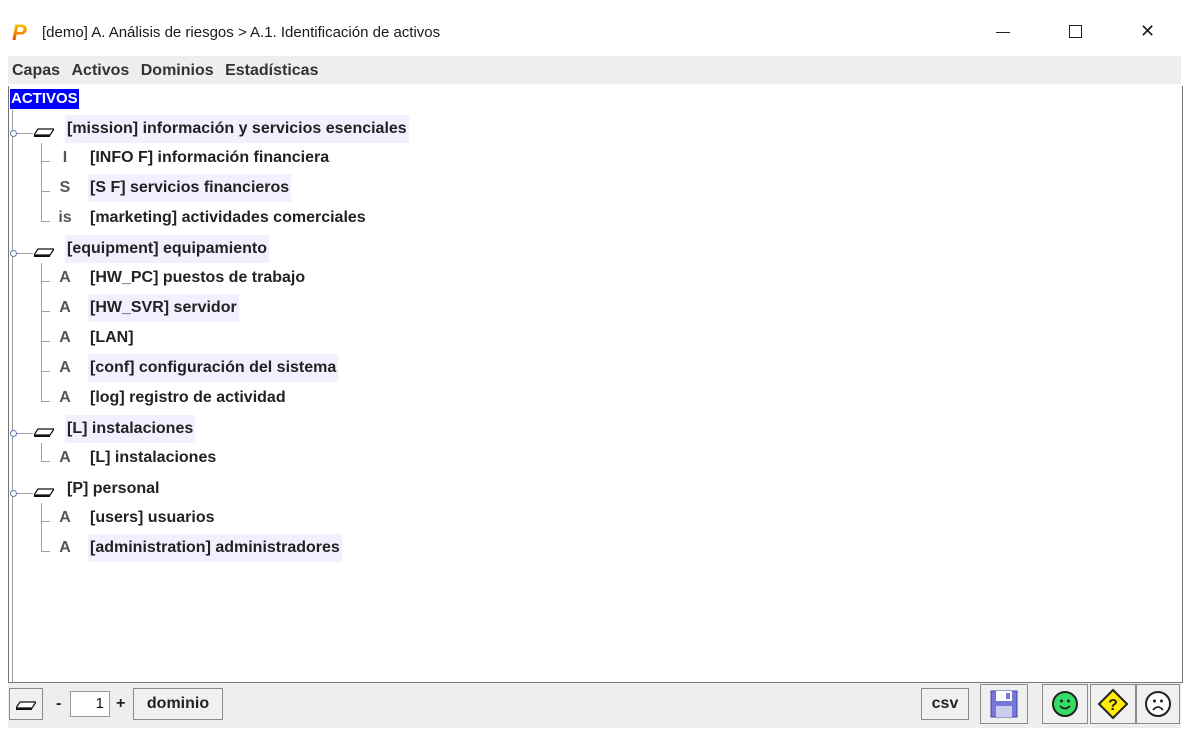  I want to click on tree-root-label: ACTIVOS, so click(44, 99).